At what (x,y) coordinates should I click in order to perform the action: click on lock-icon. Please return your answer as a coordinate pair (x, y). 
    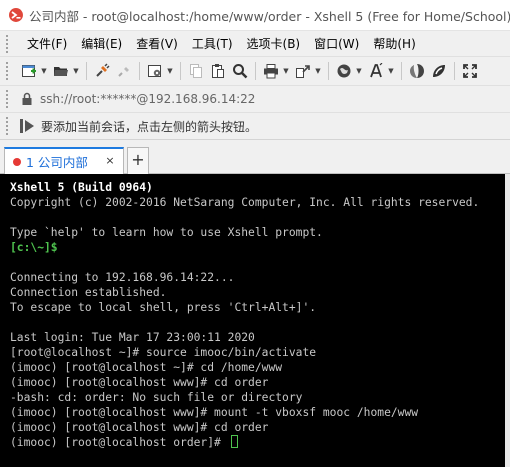
    Looking at the image, I should click on (27, 98).